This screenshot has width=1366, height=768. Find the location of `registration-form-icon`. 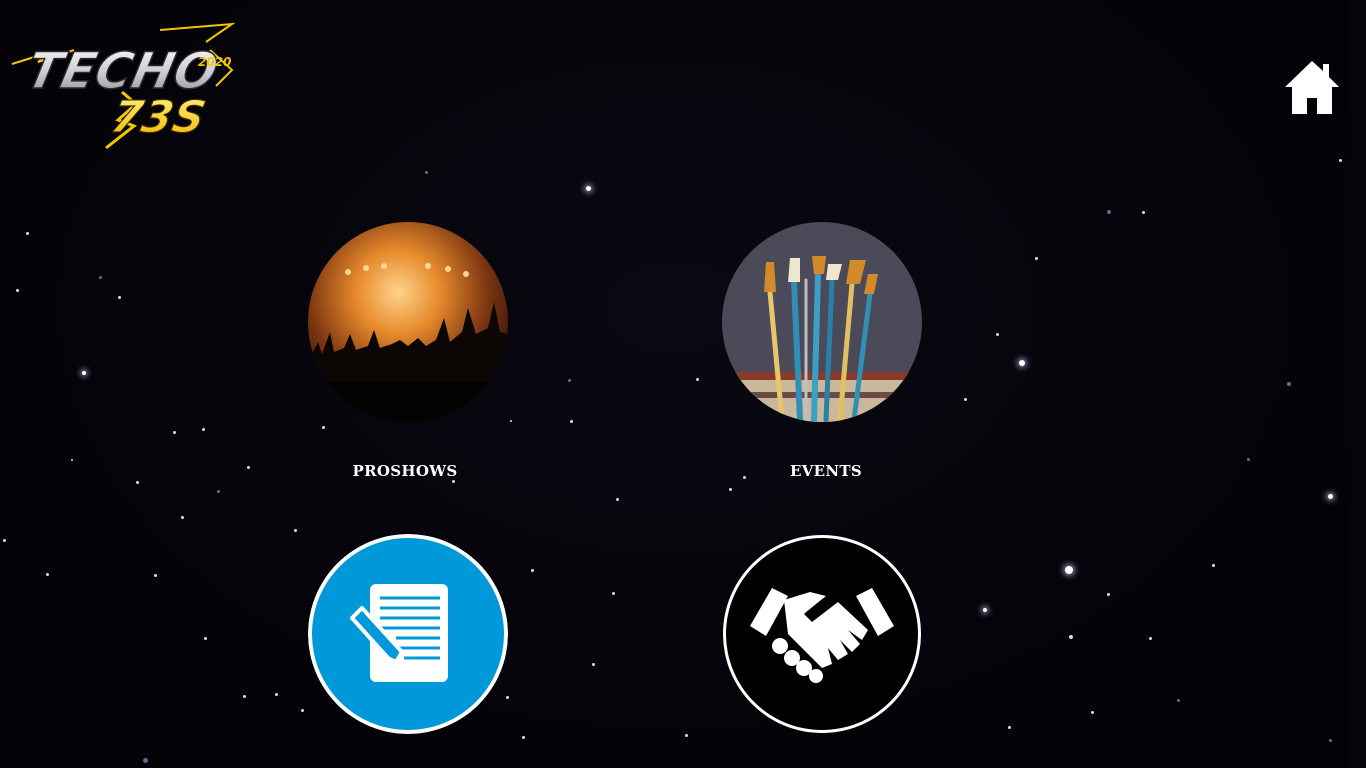

registration-form-icon is located at coordinates (408, 634).